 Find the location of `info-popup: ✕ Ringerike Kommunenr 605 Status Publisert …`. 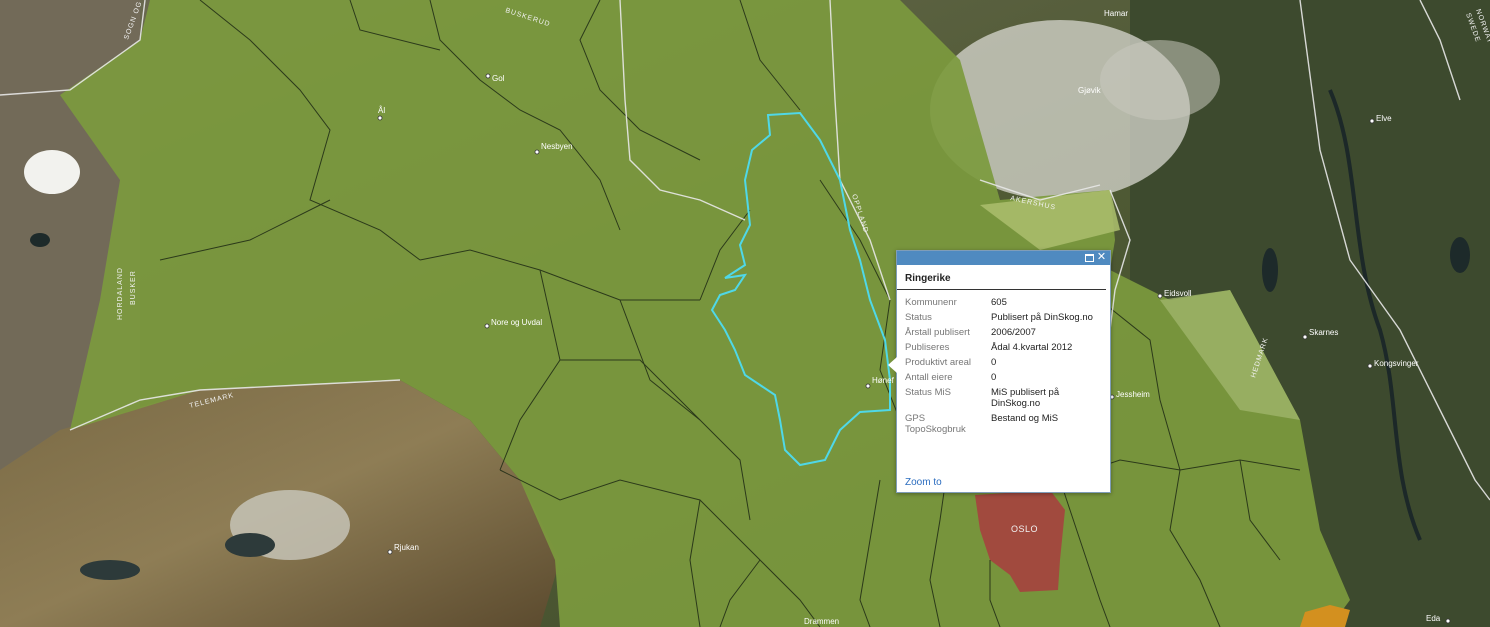

info-popup: ✕ Ringerike Kommunenr 605 Status Publisert … is located at coordinates (999, 371).